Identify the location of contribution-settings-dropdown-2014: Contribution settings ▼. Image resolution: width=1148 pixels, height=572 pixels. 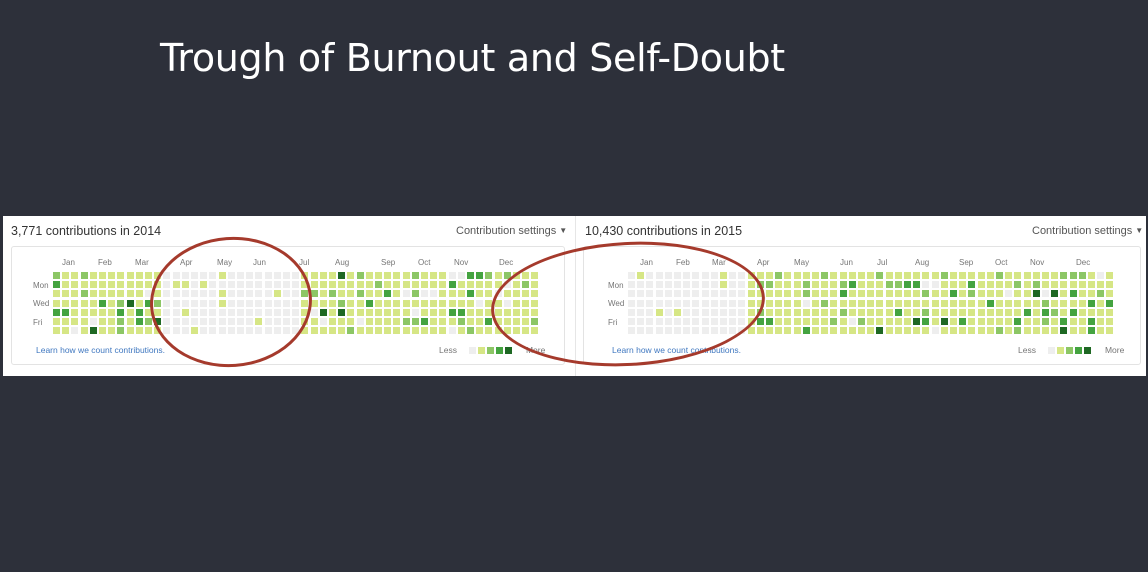
(511, 231).